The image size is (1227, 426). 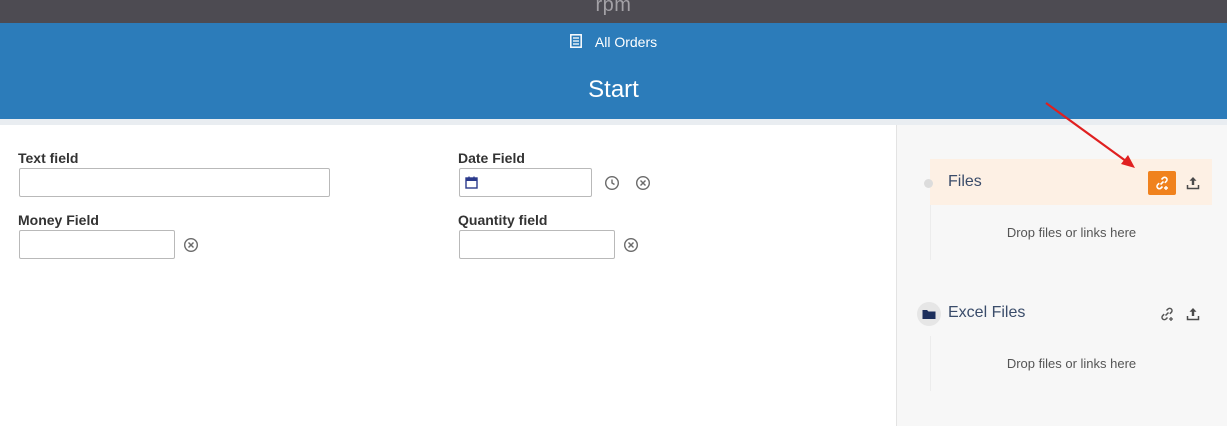 I want to click on add-link-button, so click(x=1162, y=183).